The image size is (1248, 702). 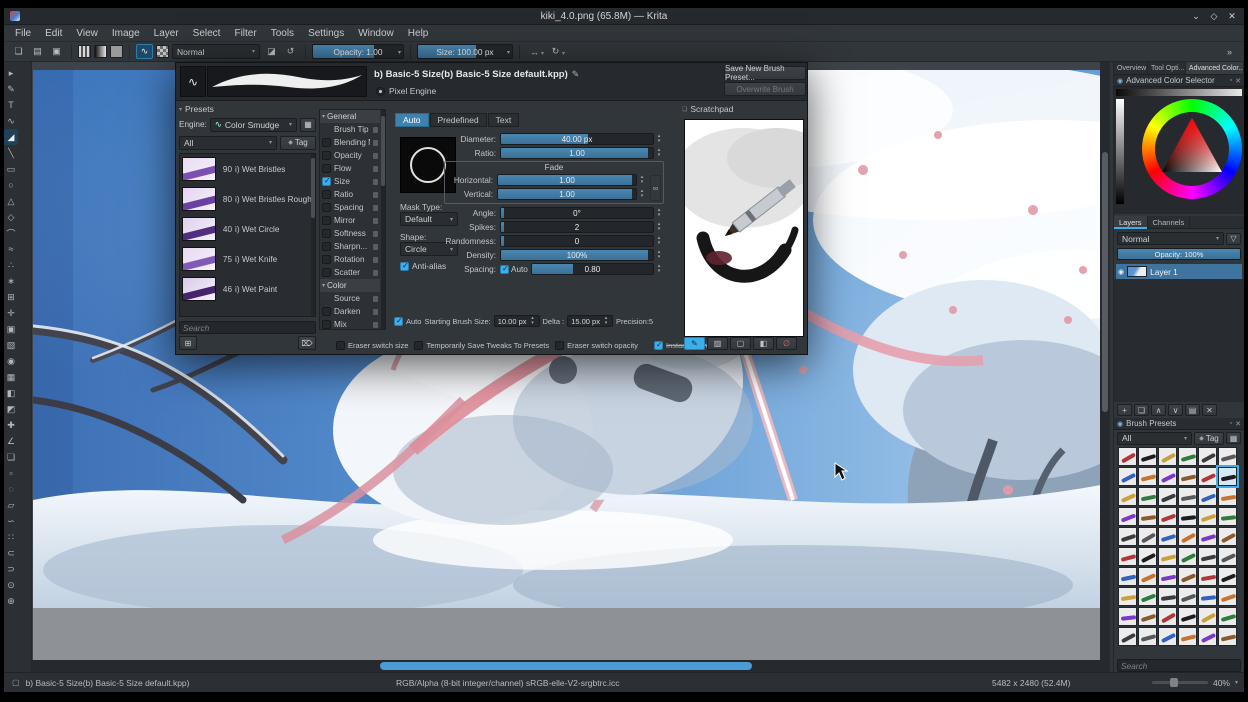 What do you see at coordinates (126, 33) in the screenshot?
I see `menu-image: Image` at bounding box center [126, 33].